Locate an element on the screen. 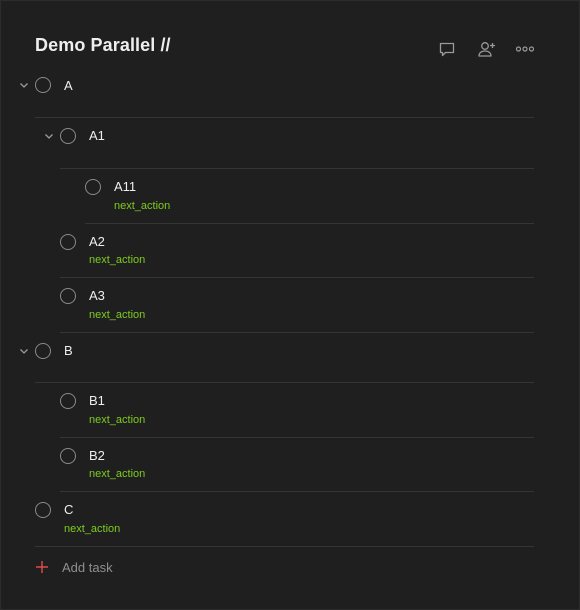 This screenshot has height=610, width=580. task-row: C next_action is located at coordinates (284, 519).